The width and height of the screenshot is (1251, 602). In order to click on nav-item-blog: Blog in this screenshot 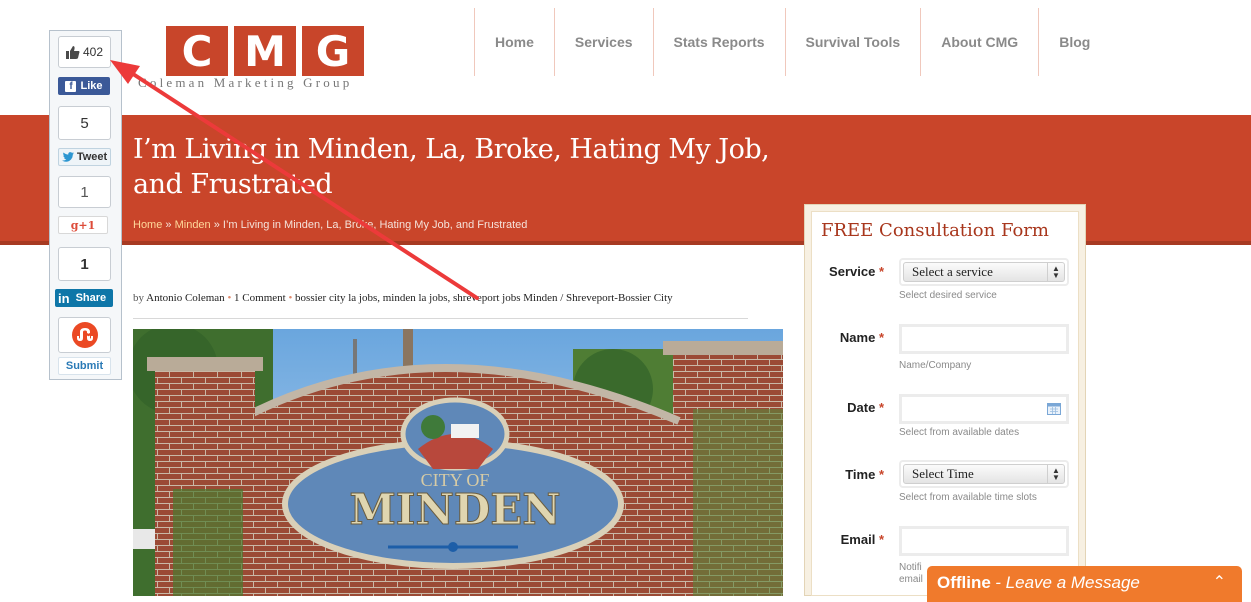, I will do `click(1074, 42)`.